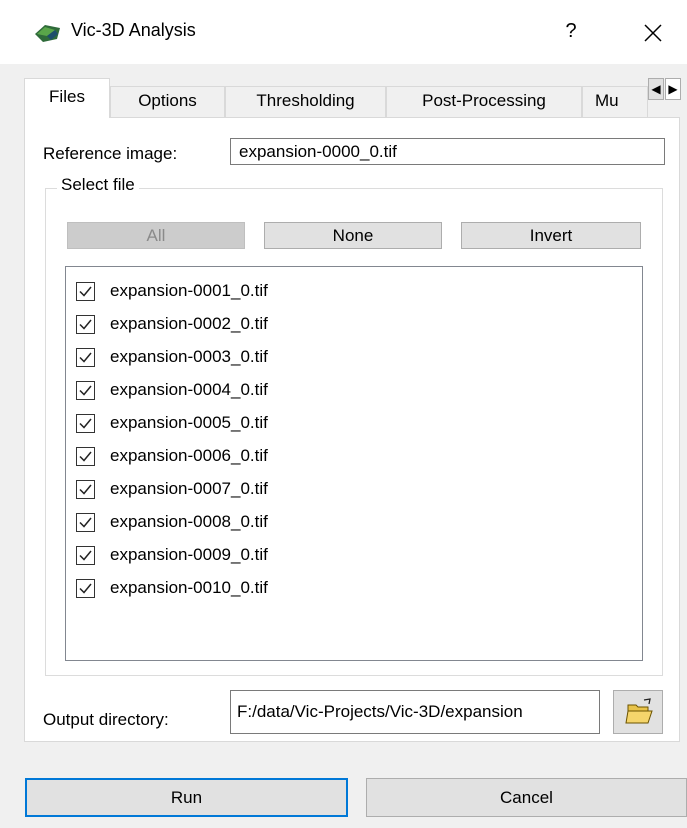 The image size is (687, 828). Describe the element at coordinates (189, 356) in the screenshot. I see `file-name: expansion-0003_0.tif` at that location.